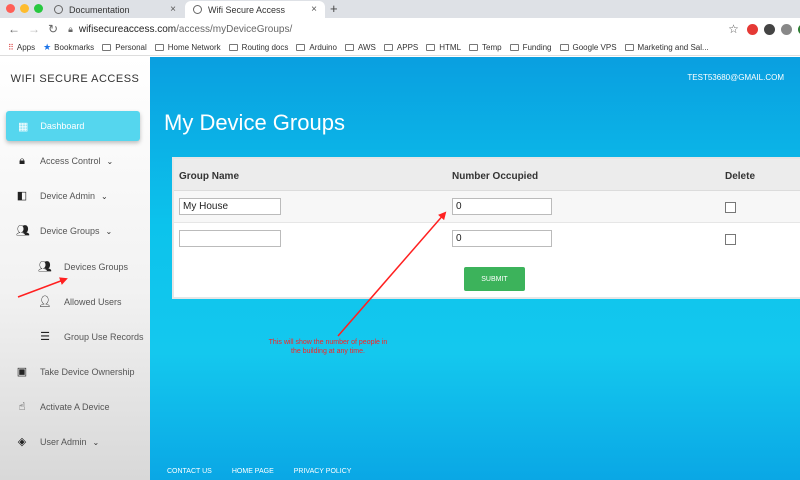 Image resolution: width=800 pixels, height=480 pixels. I want to click on extensions, so click(773, 29).